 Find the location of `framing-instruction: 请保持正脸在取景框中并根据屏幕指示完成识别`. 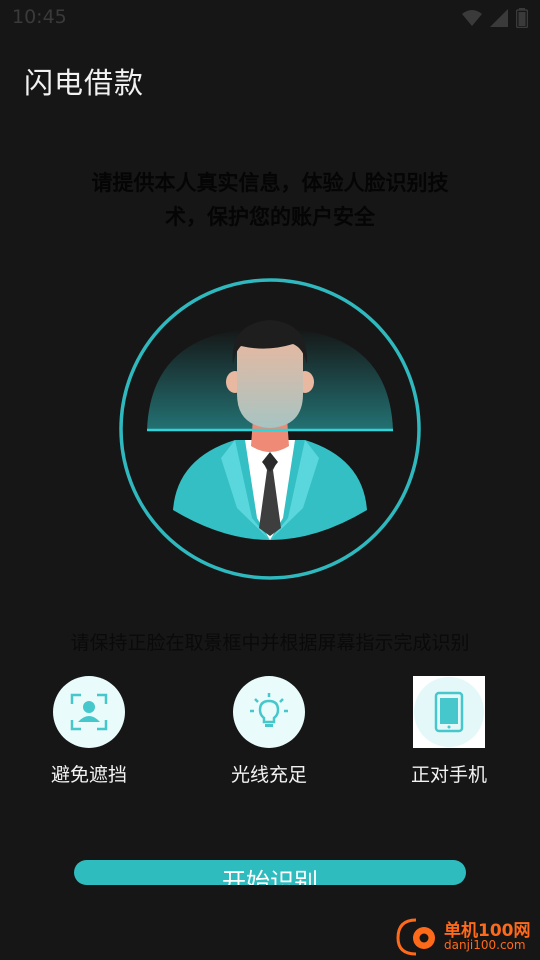

framing-instruction: 请保持正脸在取景框中并根据屏幕指示完成识别 is located at coordinates (270, 643).